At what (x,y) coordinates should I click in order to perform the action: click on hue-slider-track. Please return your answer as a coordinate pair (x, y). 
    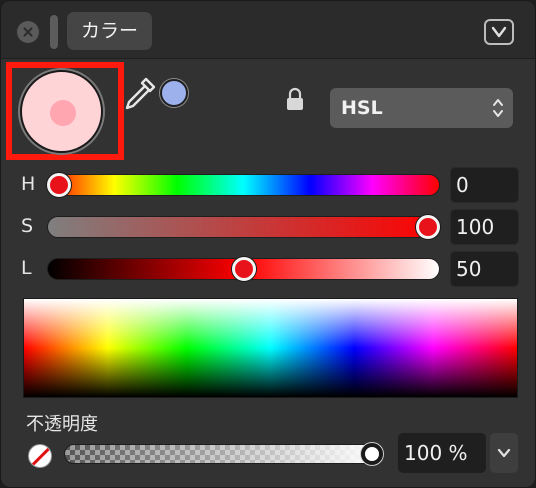
    Looking at the image, I should click on (243, 185).